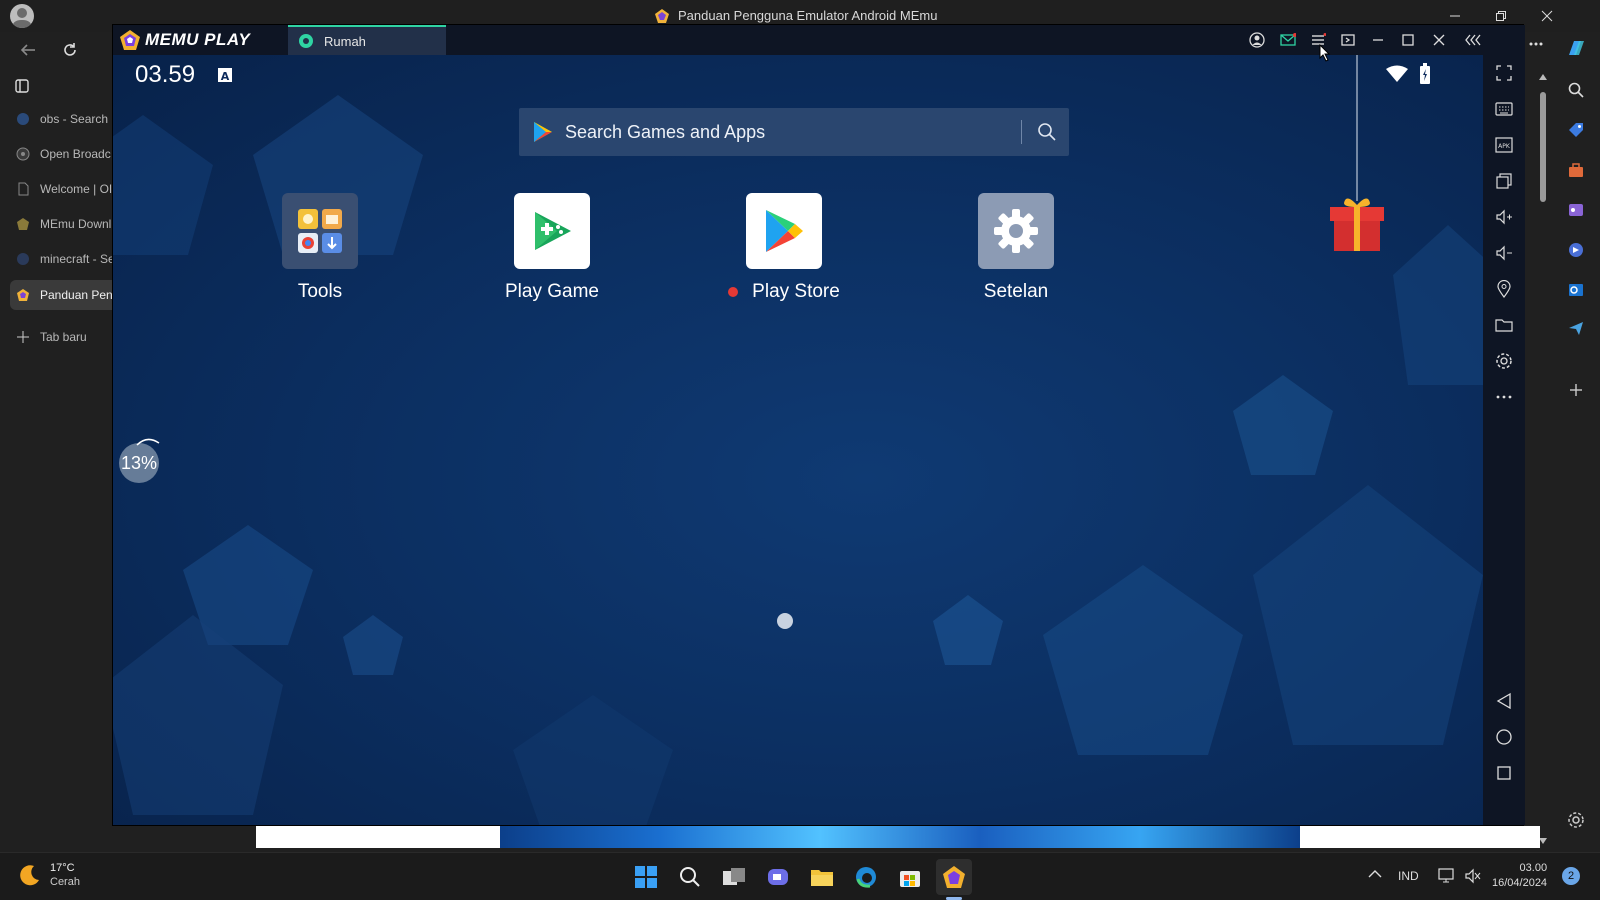  I want to click on svg-text: APK, so click(1504, 146).